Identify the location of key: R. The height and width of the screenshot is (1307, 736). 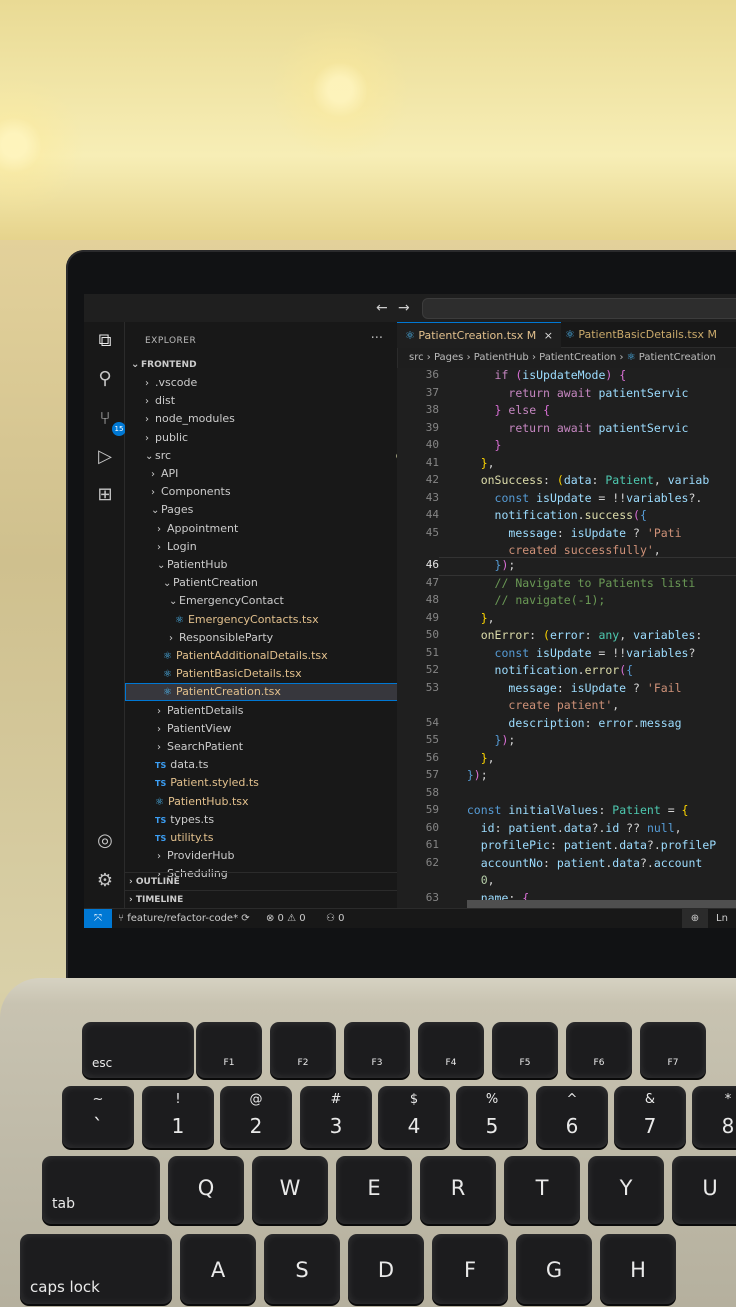
(458, 1190).